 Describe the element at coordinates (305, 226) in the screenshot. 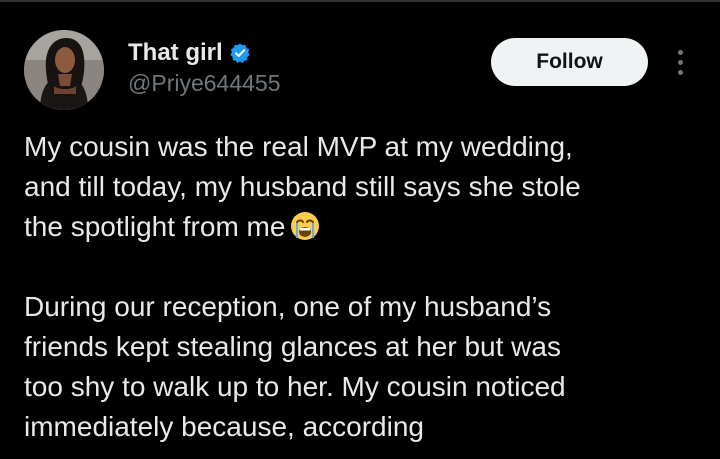

I see `loudly-crying-face-icon` at that location.